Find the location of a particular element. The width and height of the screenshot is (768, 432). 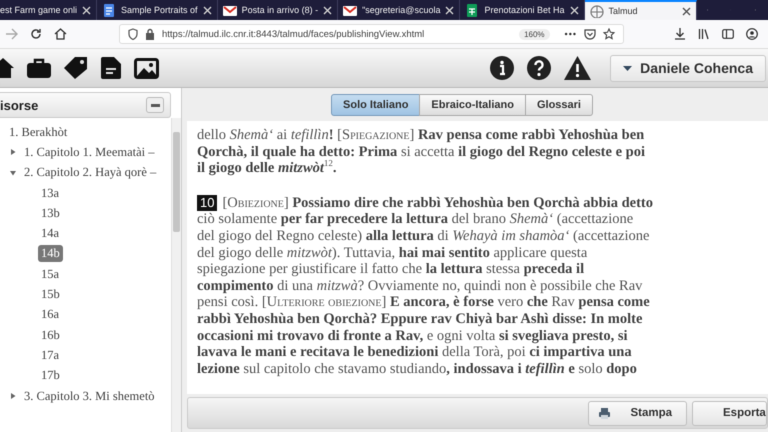

caret-down-icon is located at coordinates (13, 173).